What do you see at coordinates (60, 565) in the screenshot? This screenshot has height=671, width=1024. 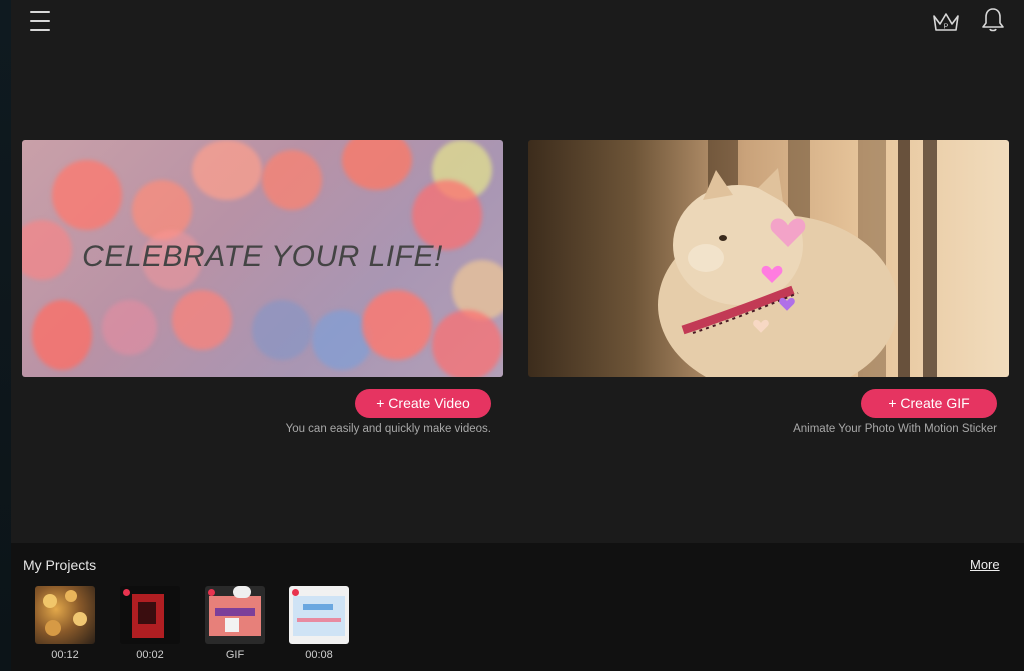 I see `my-projects-title: My Projects` at bounding box center [60, 565].